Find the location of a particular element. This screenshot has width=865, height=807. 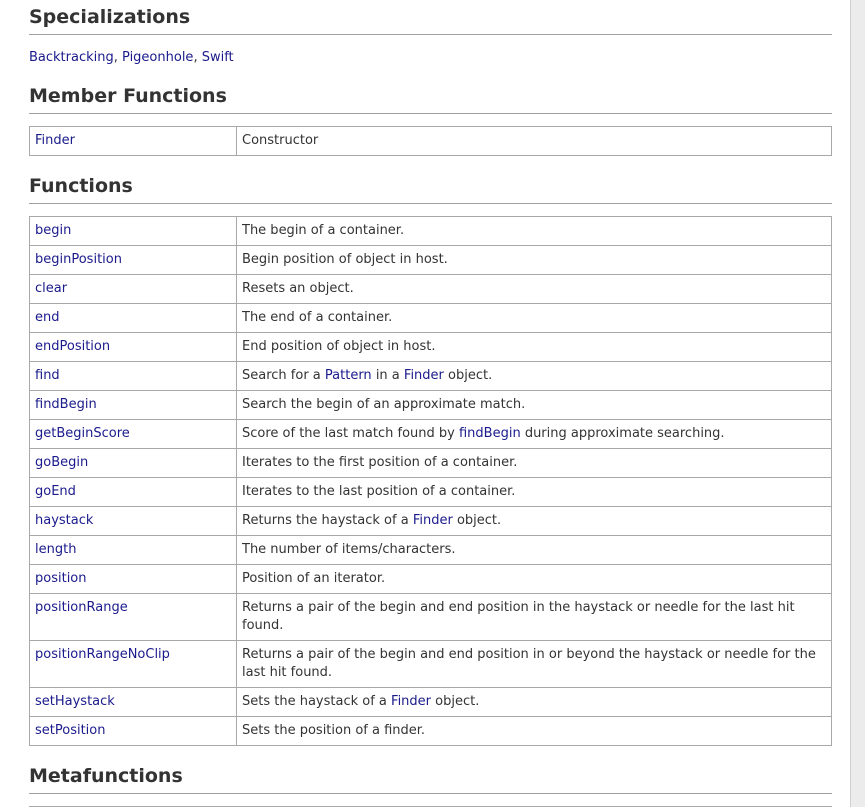

function-link: length is located at coordinates (55, 549).